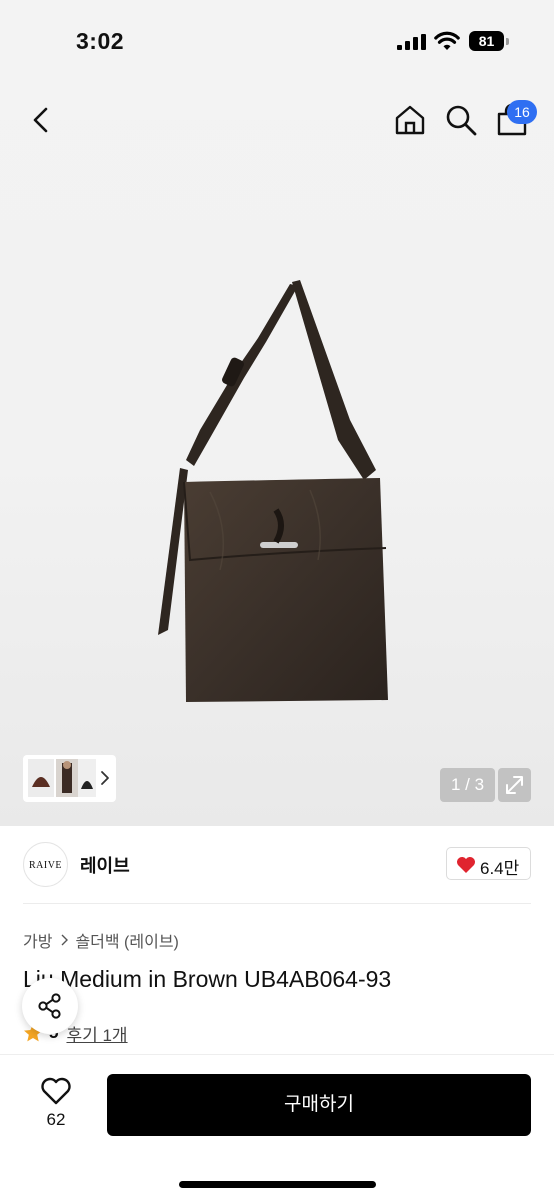 The height and width of the screenshot is (1200, 554). What do you see at coordinates (56, 1119) in the screenshot?
I see `wish-count: 62` at bounding box center [56, 1119].